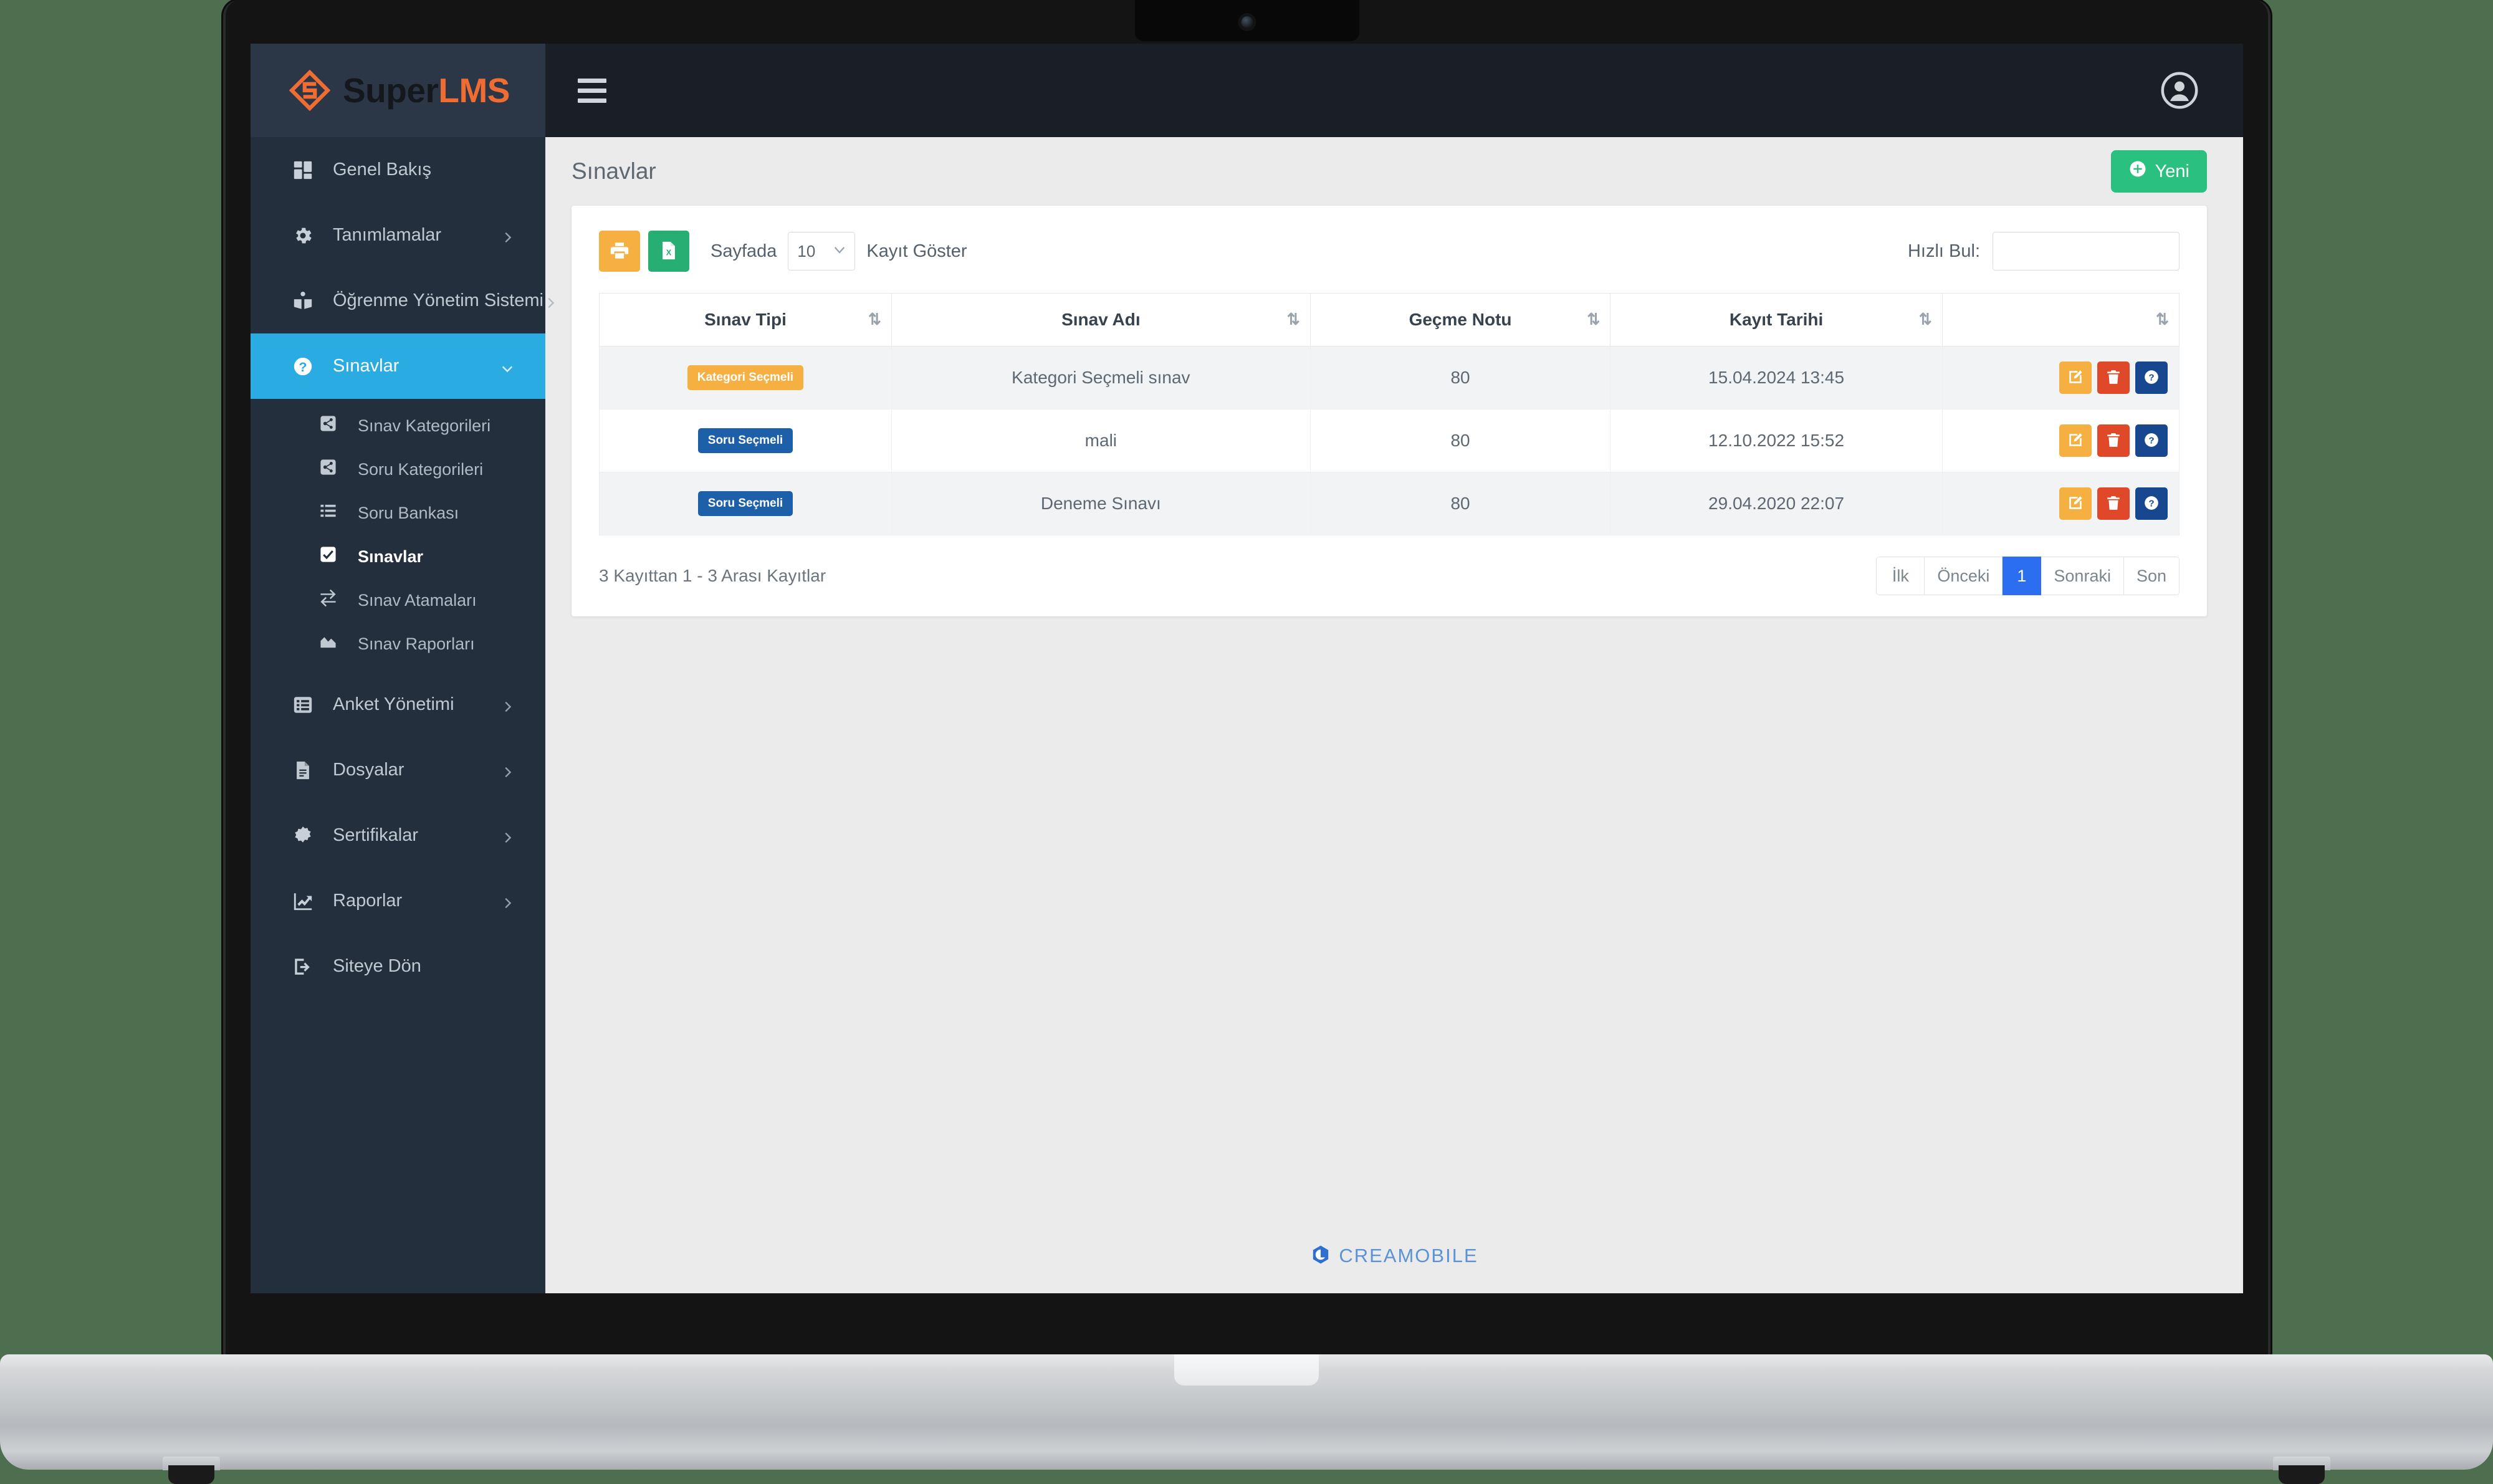  I want to click on cell-kayit-tarihi: 29.04.2020 22:07, so click(1776, 503).